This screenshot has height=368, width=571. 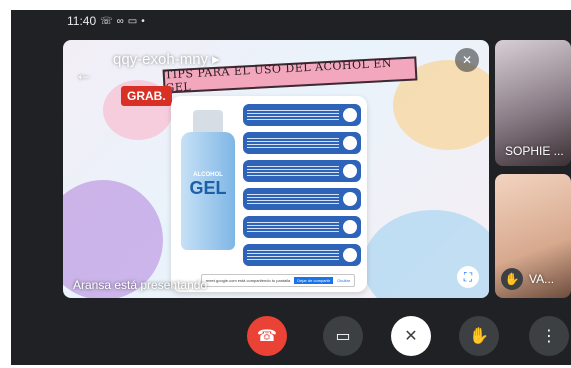 I want to click on video-camera-icon: ▭, so click(x=343, y=336).